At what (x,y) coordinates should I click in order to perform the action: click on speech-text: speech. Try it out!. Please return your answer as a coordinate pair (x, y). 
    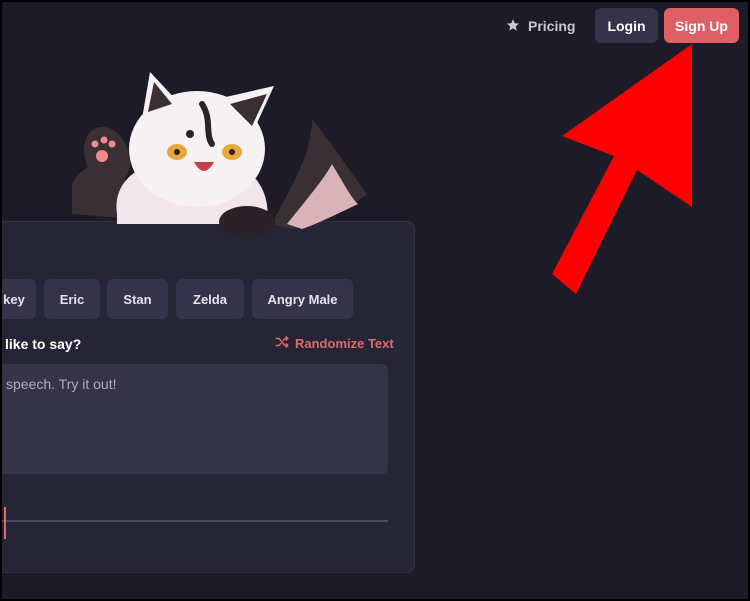
    Looking at the image, I should click on (61, 384).